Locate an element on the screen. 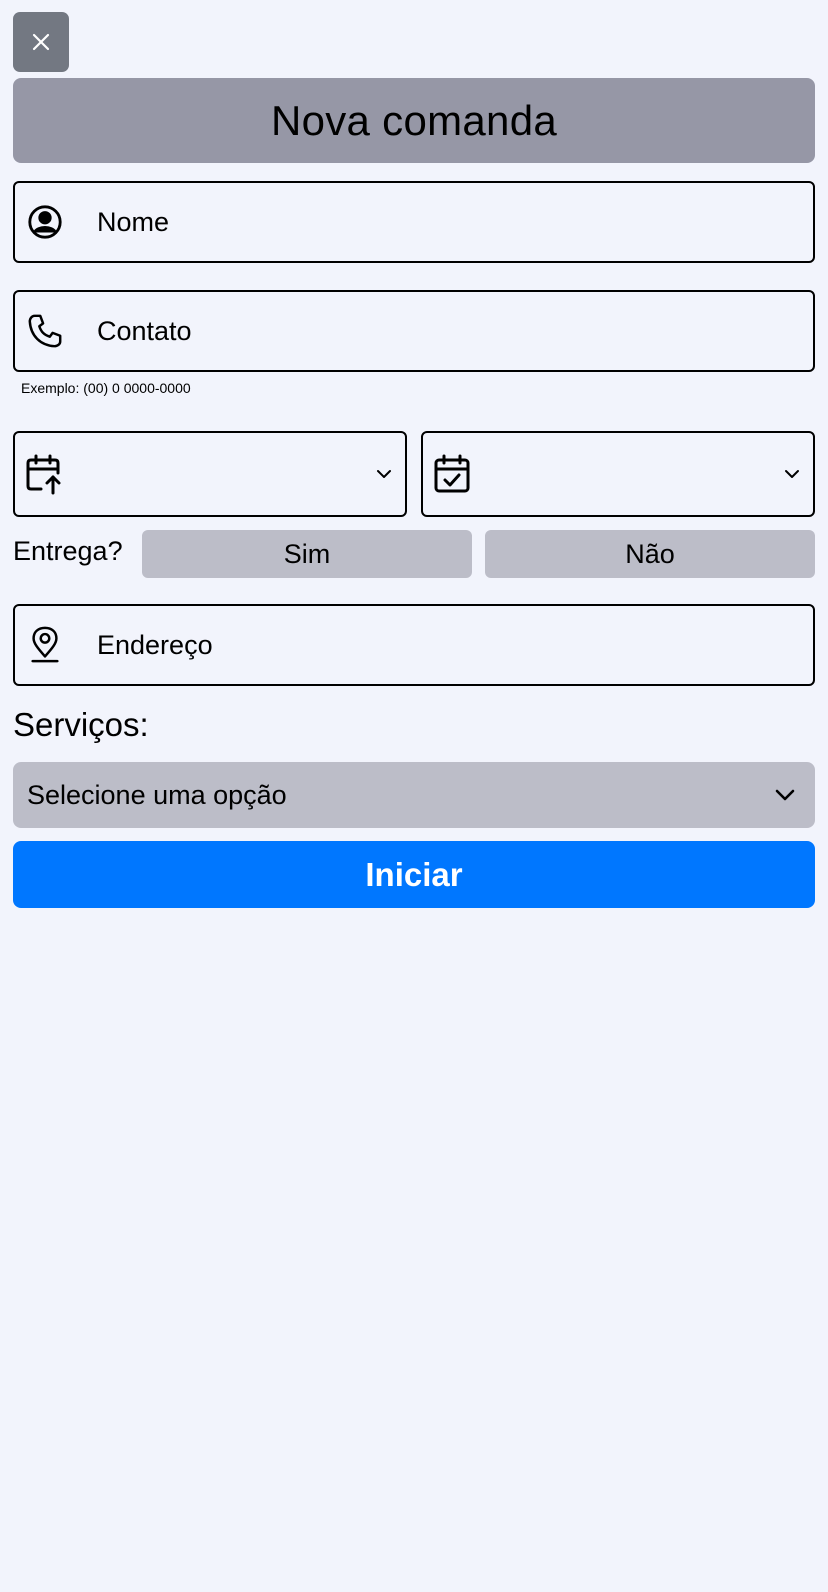  page-title: Nova comanda is located at coordinates (414, 120).